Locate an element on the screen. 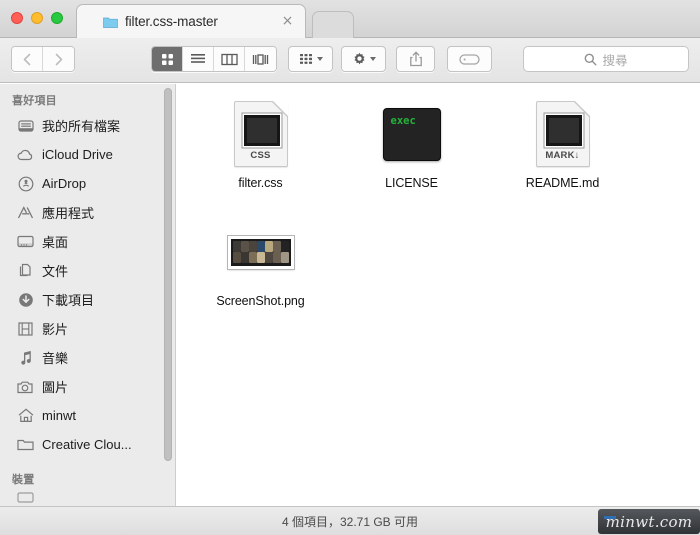  executable-icon: exec is located at coordinates (411, 134).